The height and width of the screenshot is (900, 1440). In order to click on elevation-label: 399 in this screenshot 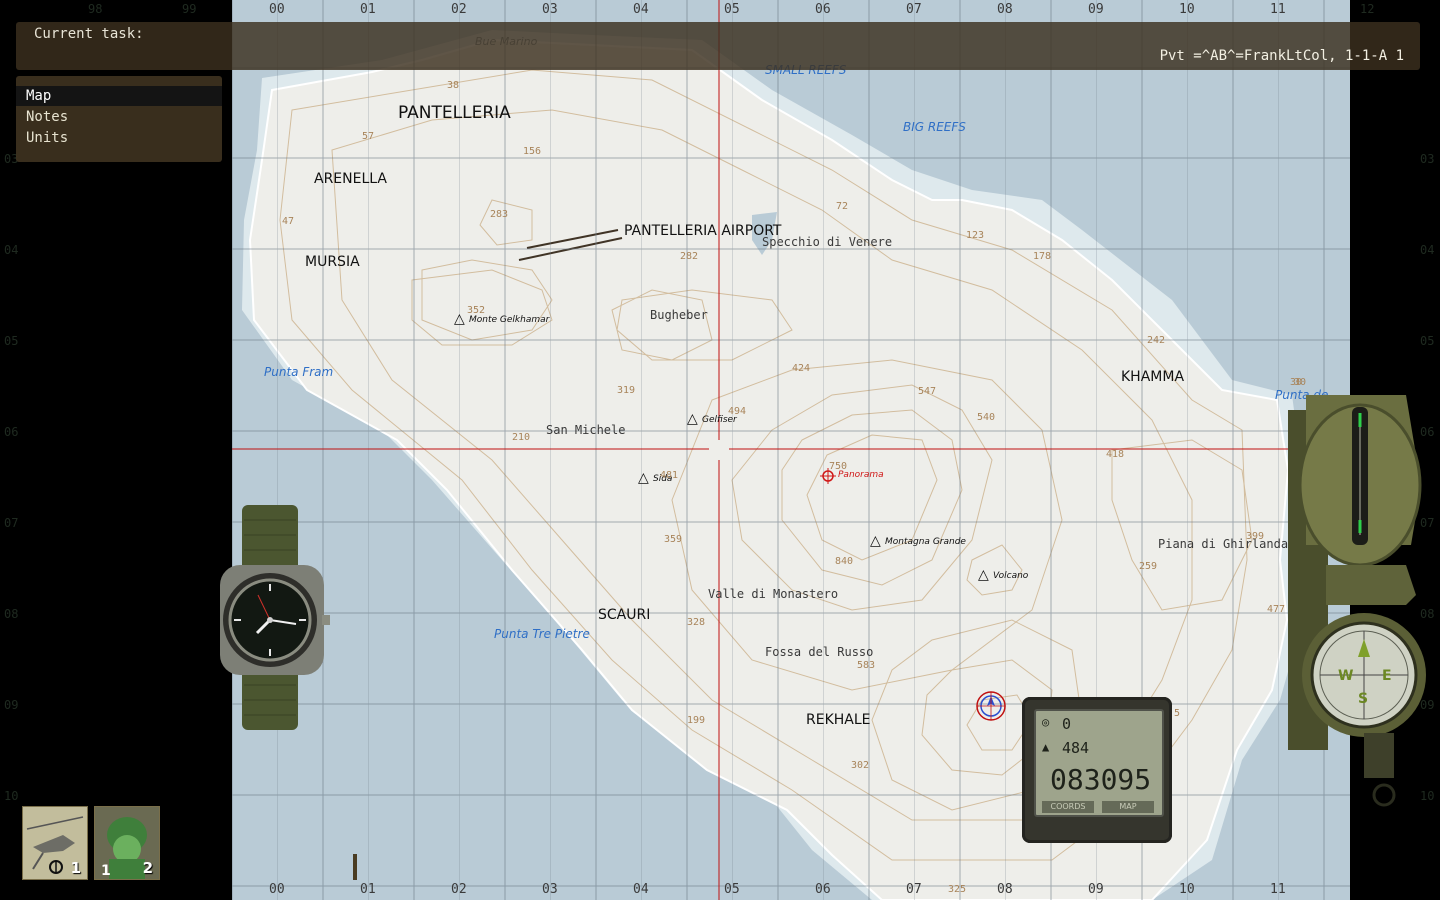, I will do `click(1255, 536)`.